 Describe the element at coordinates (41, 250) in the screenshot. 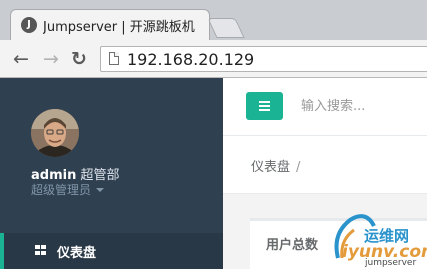

I see `dashboard-icon` at that location.